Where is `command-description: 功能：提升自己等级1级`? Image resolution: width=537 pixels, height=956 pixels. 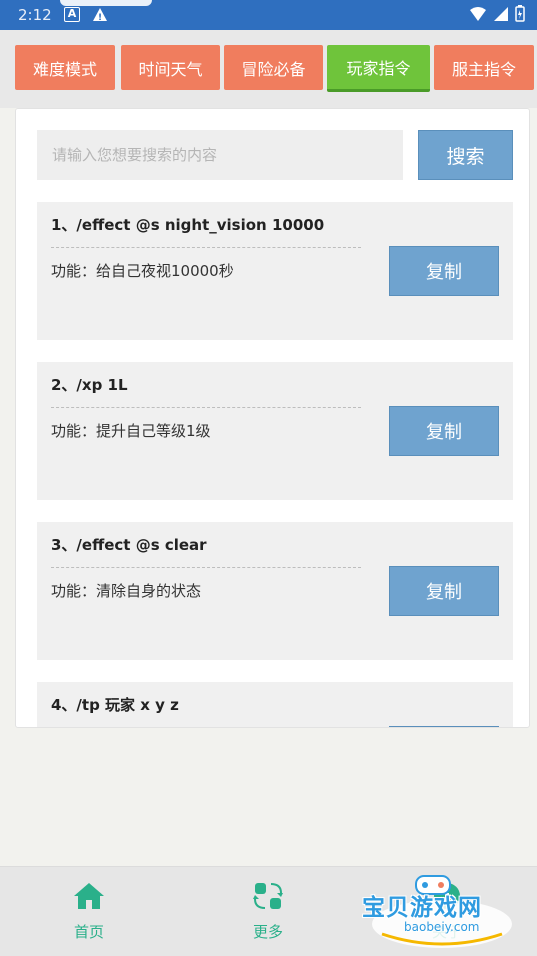
command-description: 功能：提升自己等级1级 is located at coordinates (131, 431).